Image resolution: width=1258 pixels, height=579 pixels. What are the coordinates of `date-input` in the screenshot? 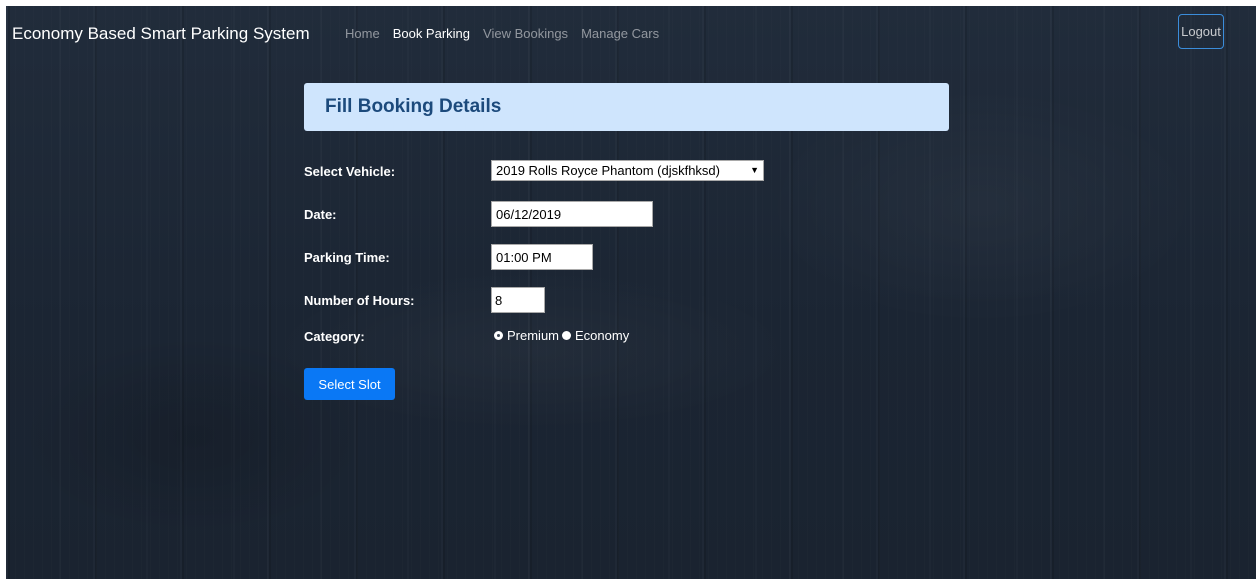 It's located at (572, 214).